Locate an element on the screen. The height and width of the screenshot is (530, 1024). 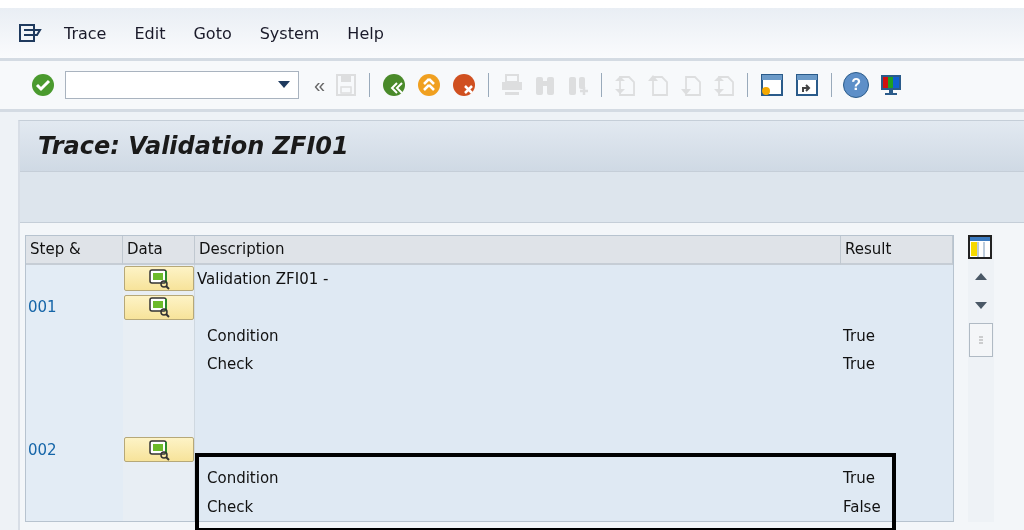
description-text: Validation ZFI01 - is located at coordinates (263, 278).